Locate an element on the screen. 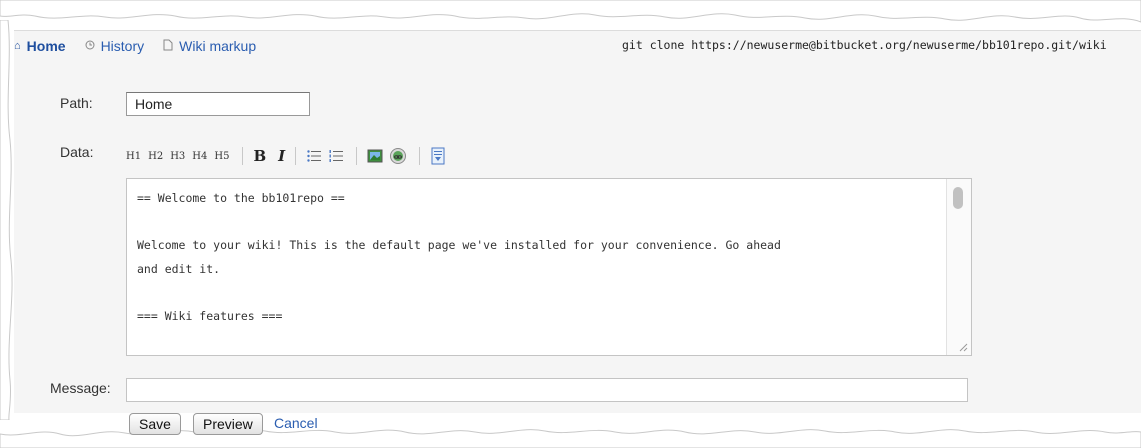 This screenshot has width=1141, height=448. nav-home: ⌂ Home is located at coordinates (40, 46).